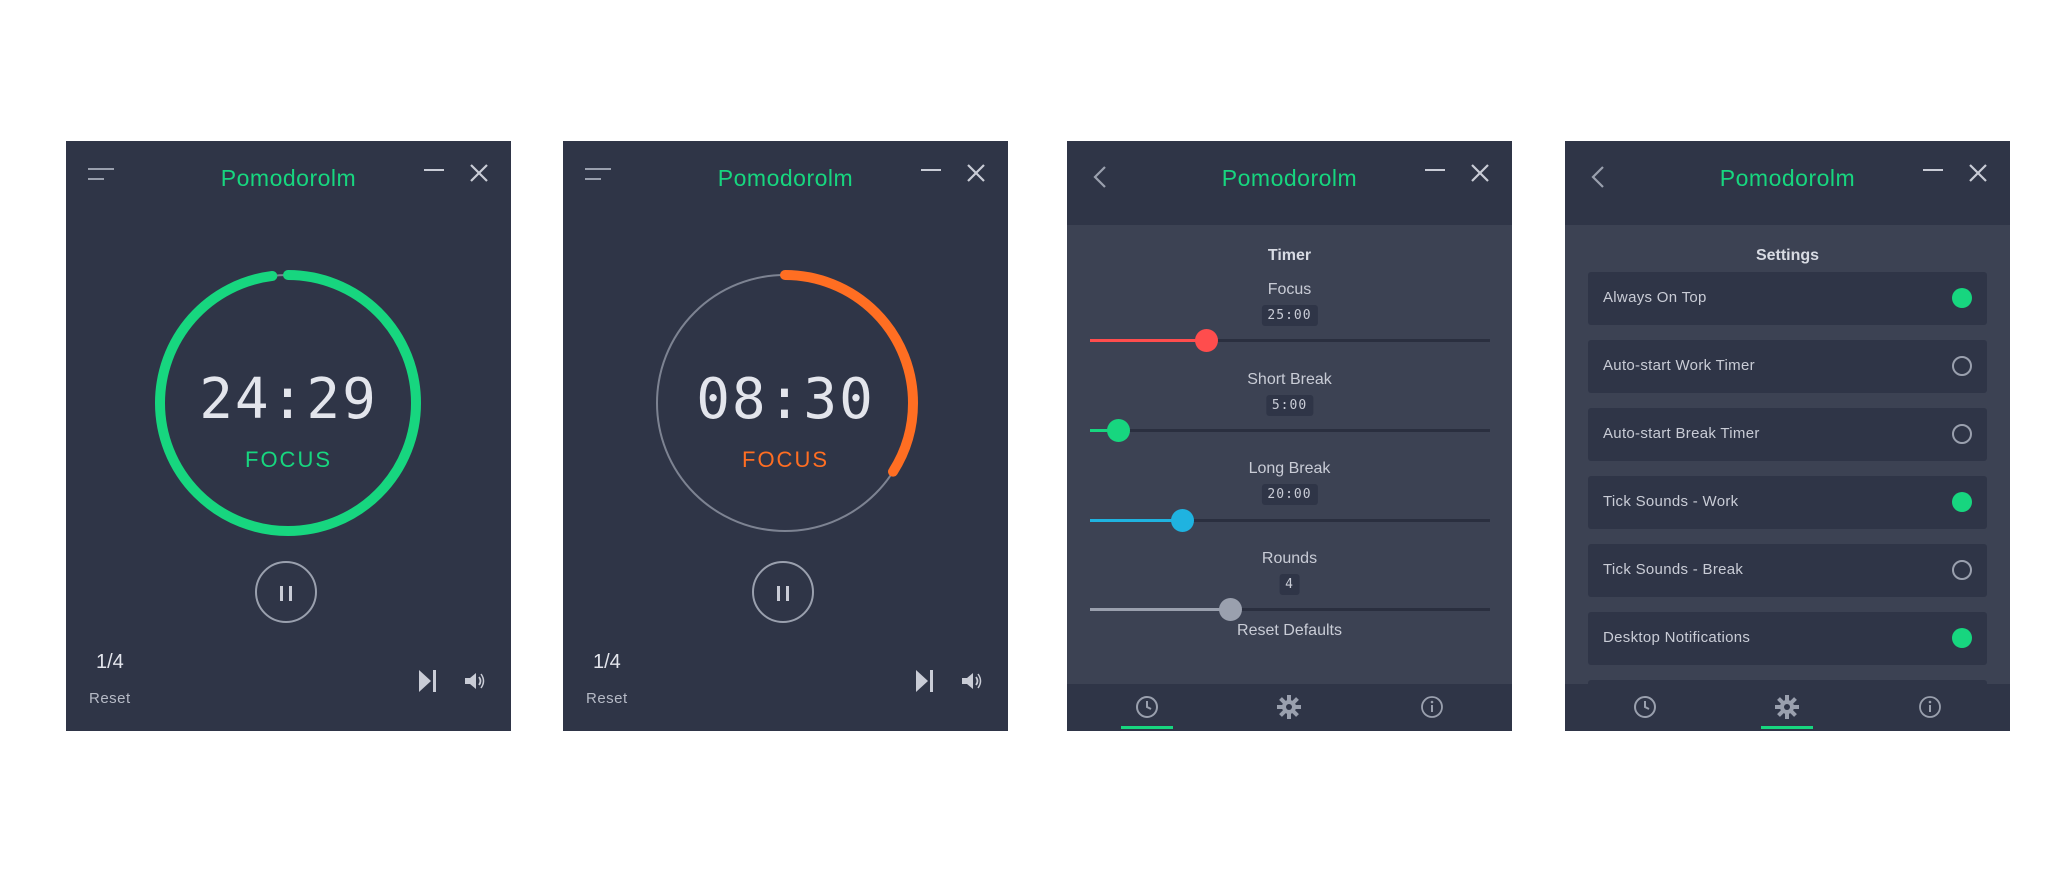 The width and height of the screenshot is (2048, 885). Describe the element at coordinates (1671, 501) in the screenshot. I see `setting-label: Tick Sounds - Work` at that location.